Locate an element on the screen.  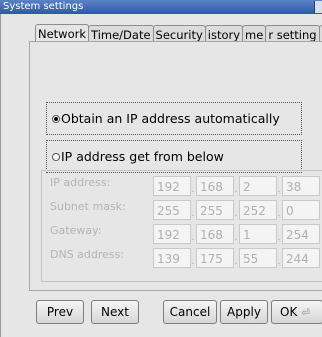
mask-octet-4: 0 is located at coordinates (301, 210).